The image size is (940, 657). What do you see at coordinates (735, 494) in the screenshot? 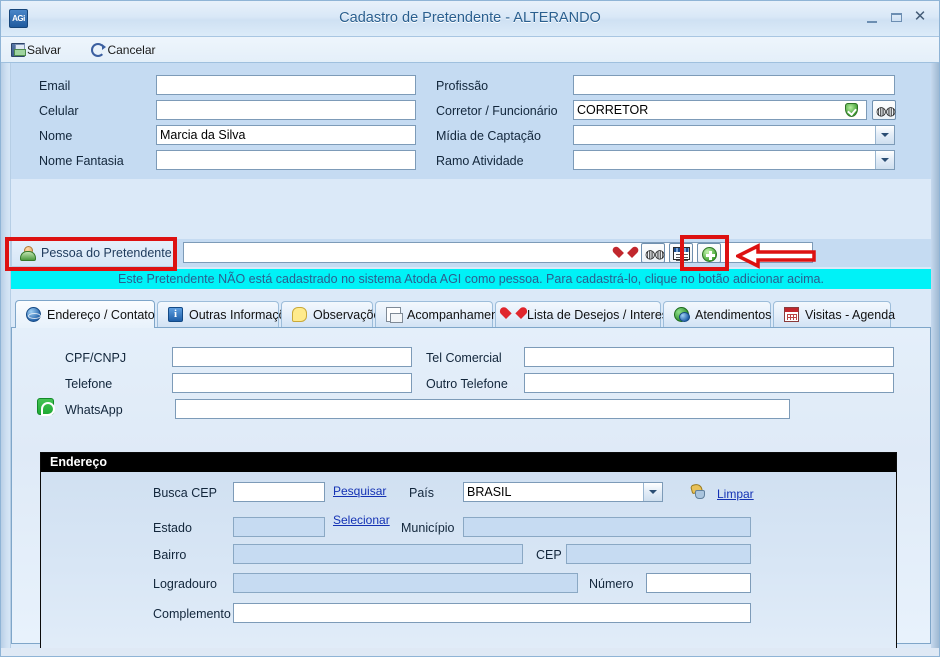
I see `limpar-link: Limpar` at bounding box center [735, 494].